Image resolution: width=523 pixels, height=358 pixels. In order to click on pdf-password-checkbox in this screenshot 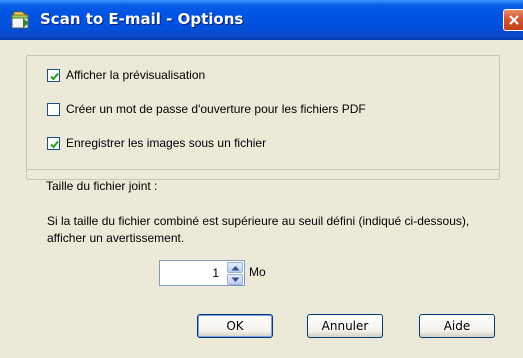, I will do `click(53, 109)`.